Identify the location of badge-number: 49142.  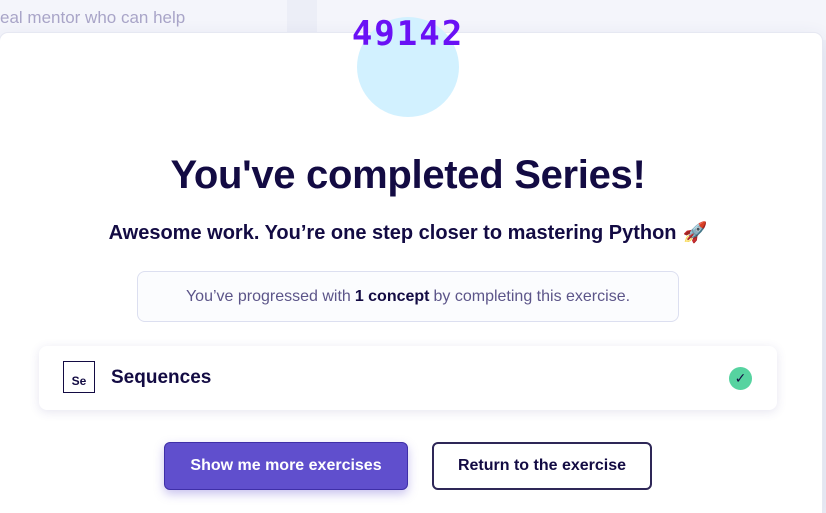
(408, 34).